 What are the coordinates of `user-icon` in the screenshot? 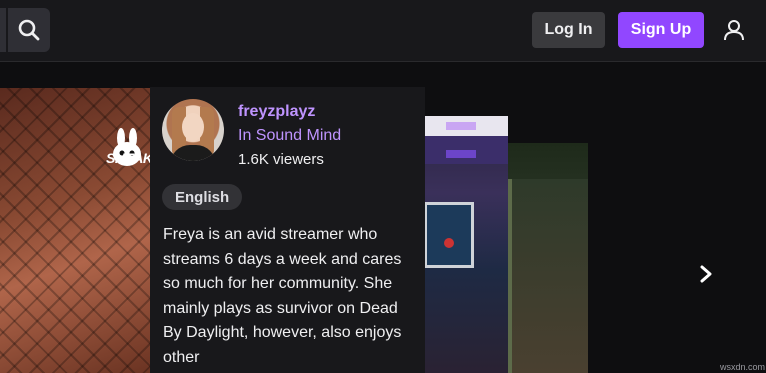 It's located at (734, 30).